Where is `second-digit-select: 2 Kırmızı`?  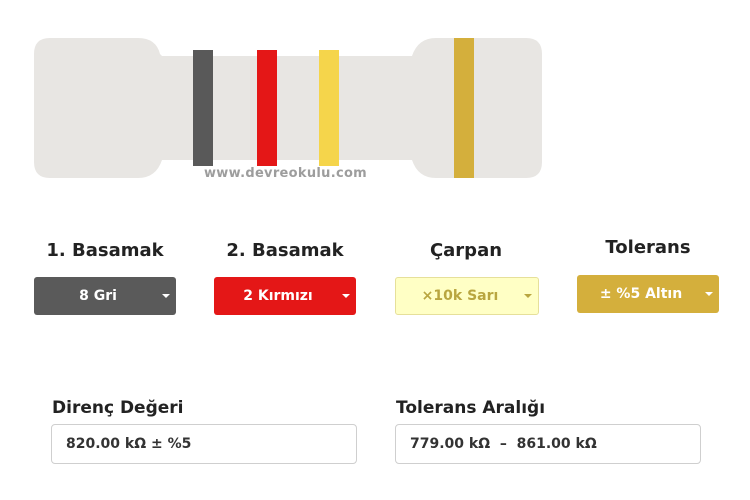
second-digit-select: 2 Kırmızı is located at coordinates (285, 296).